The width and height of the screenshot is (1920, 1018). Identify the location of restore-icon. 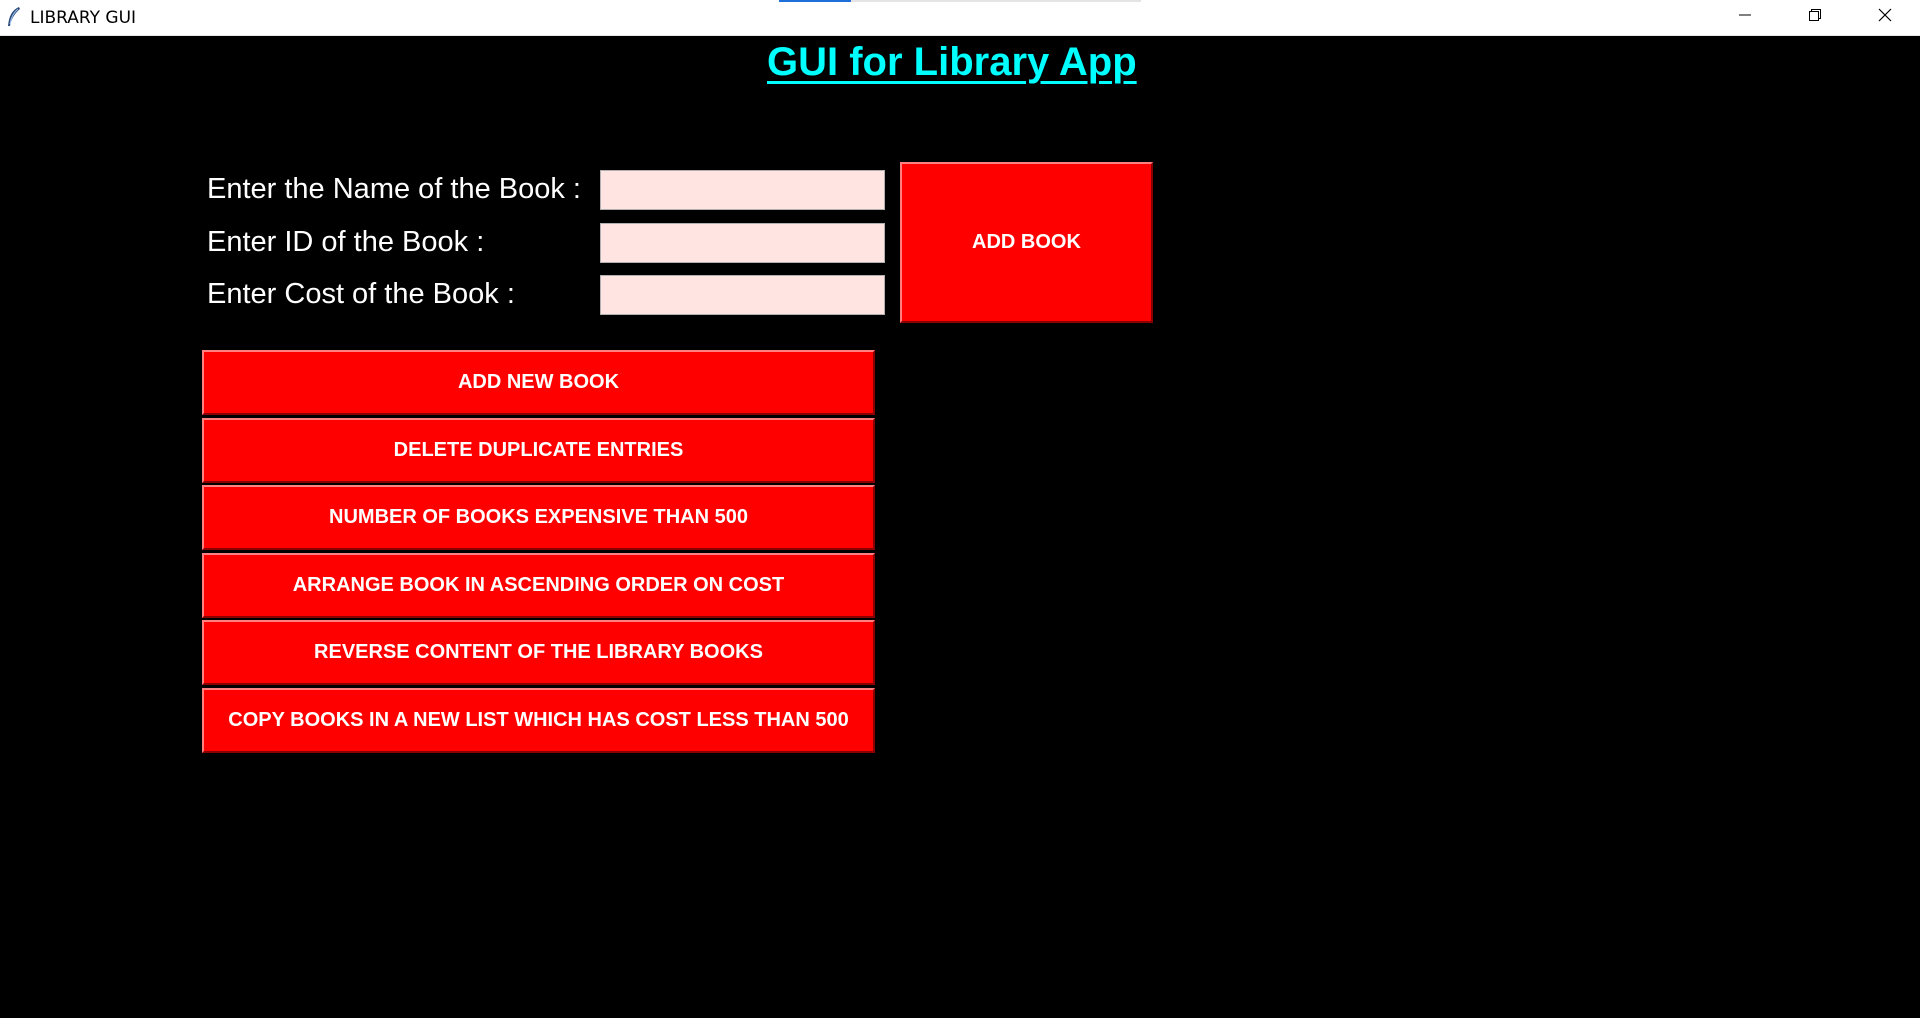
(1815, 17).